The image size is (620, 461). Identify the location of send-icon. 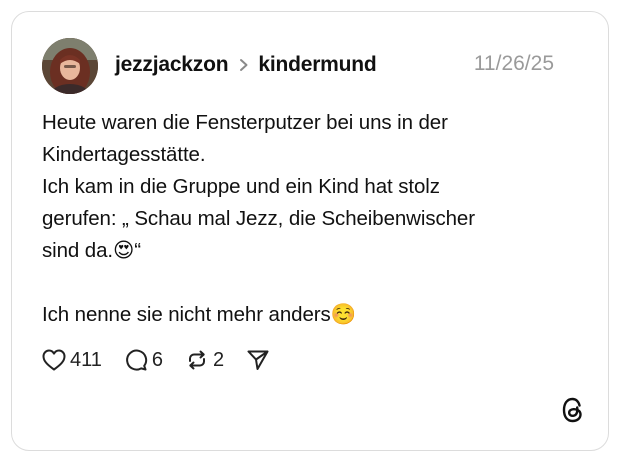
(258, 360).